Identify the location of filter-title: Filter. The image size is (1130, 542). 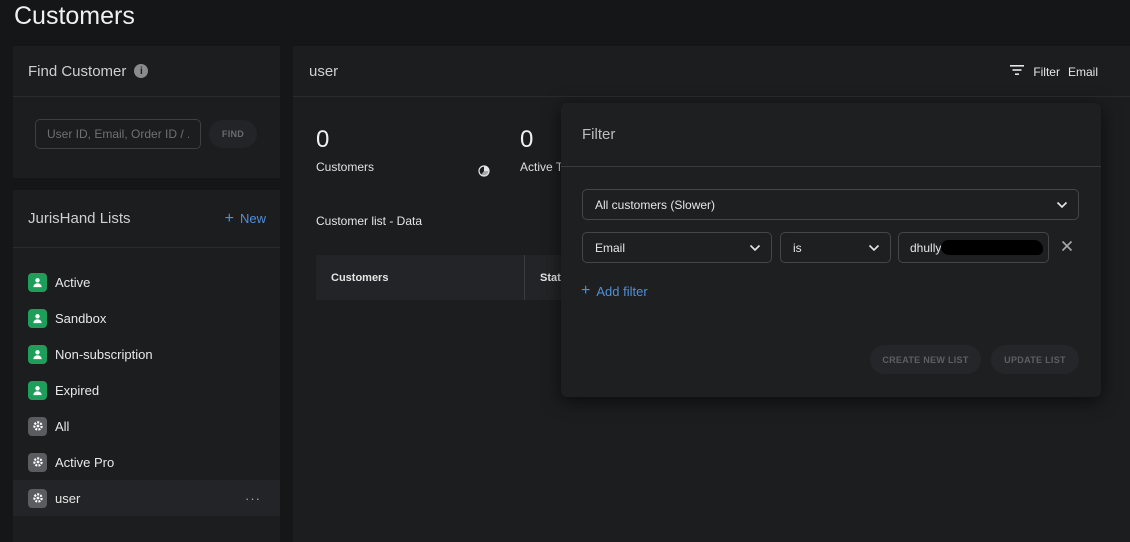
(831, 135).